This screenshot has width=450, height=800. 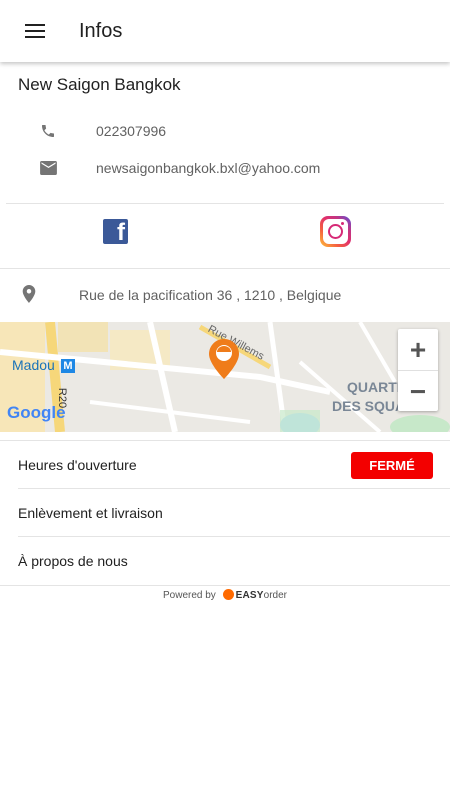 What do you see at coordinates (77, 465) in the screenshot?
I see `opening-hours-label: Heures d'ouverture` at bounding box center [77, 465].